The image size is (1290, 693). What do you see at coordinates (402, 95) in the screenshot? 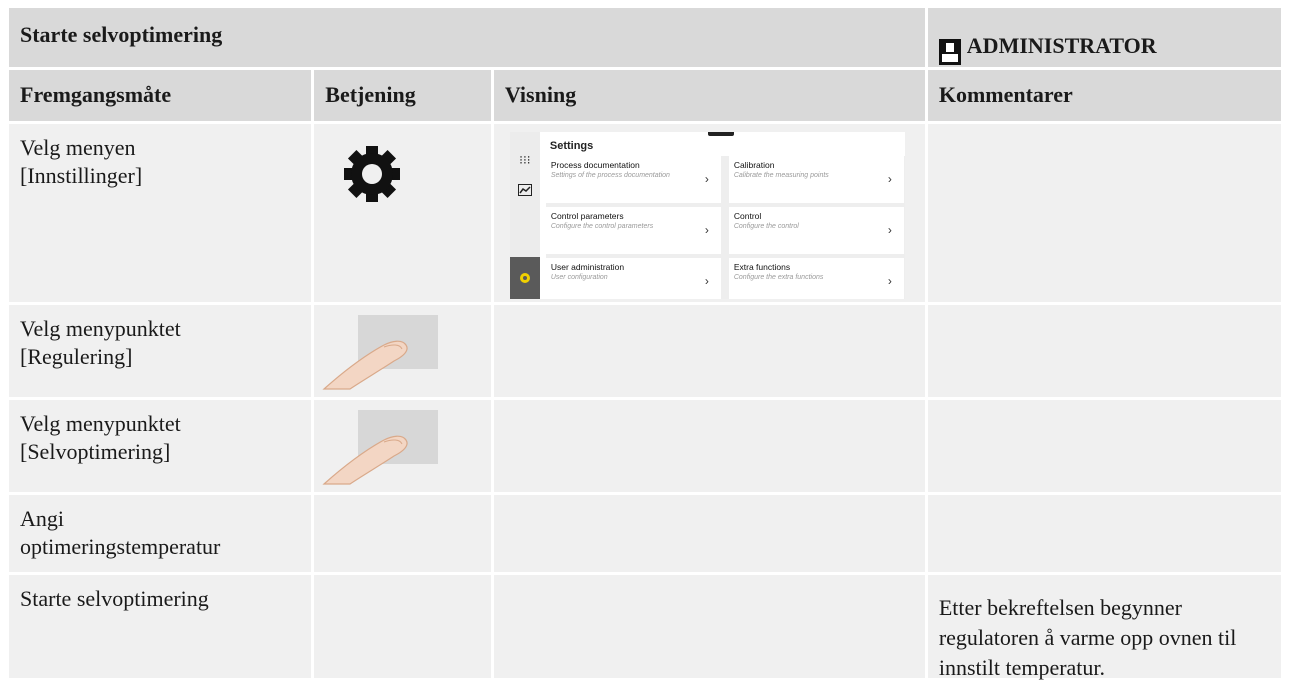
I see `column-header-operation: Betjening` at bounding box center [402, 95].